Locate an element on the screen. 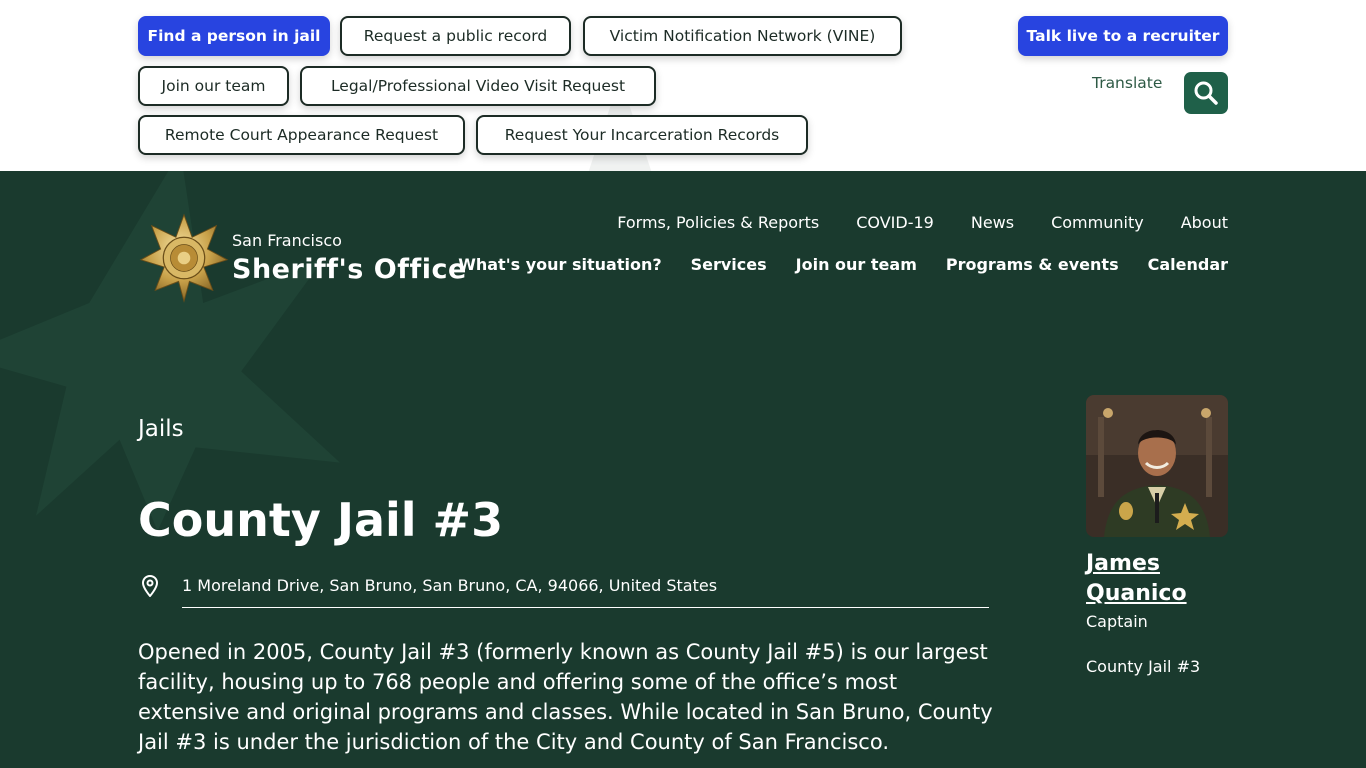 This screenshot has height=768, width=1366. portrait-image is located at coordinates (1157, 466).